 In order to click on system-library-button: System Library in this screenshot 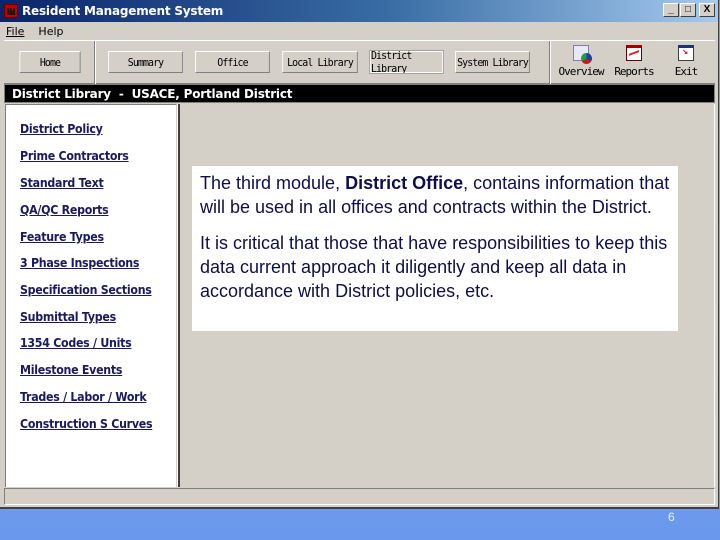, I will do `click(492, 62)`.